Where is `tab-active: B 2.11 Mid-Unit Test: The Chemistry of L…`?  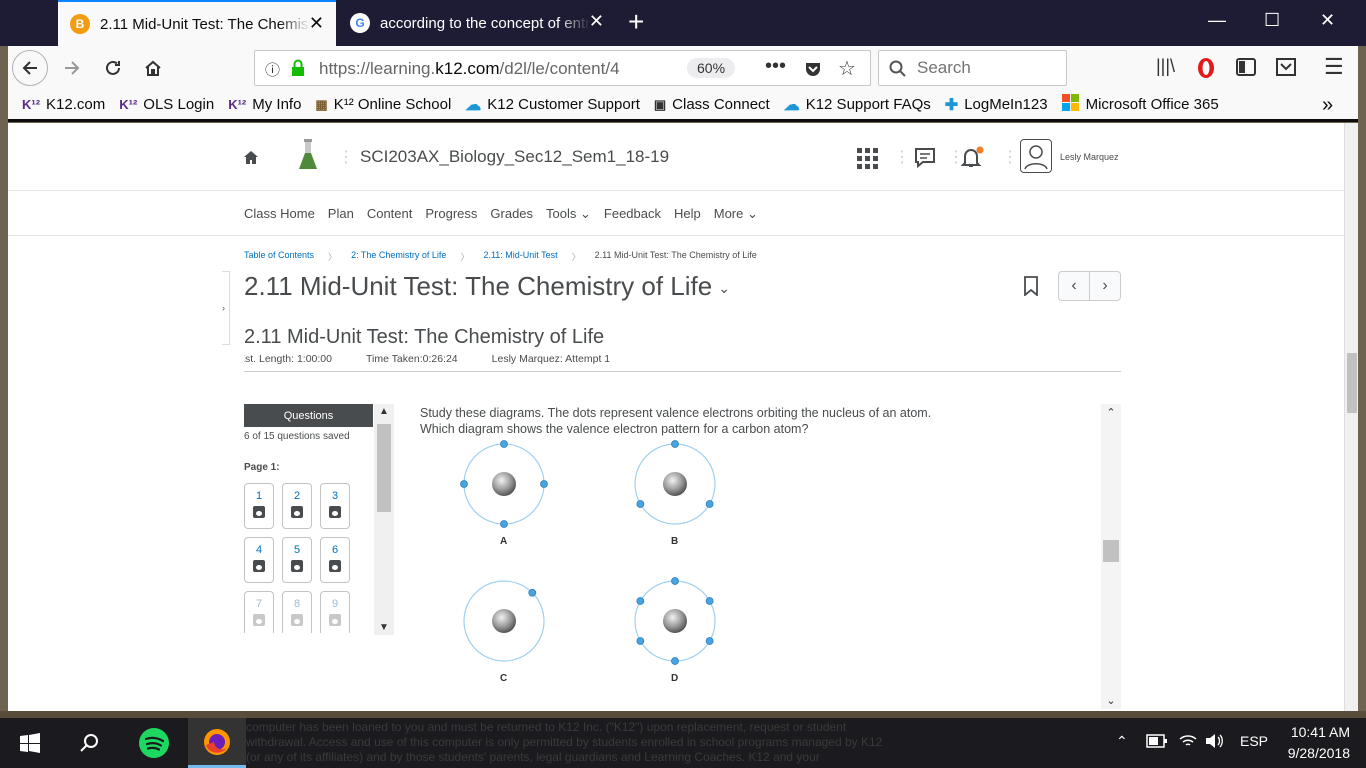 tab-active: B 2.11 Mid-Unit Test: The Chemistry of L… is located at coordinates (197, 23).